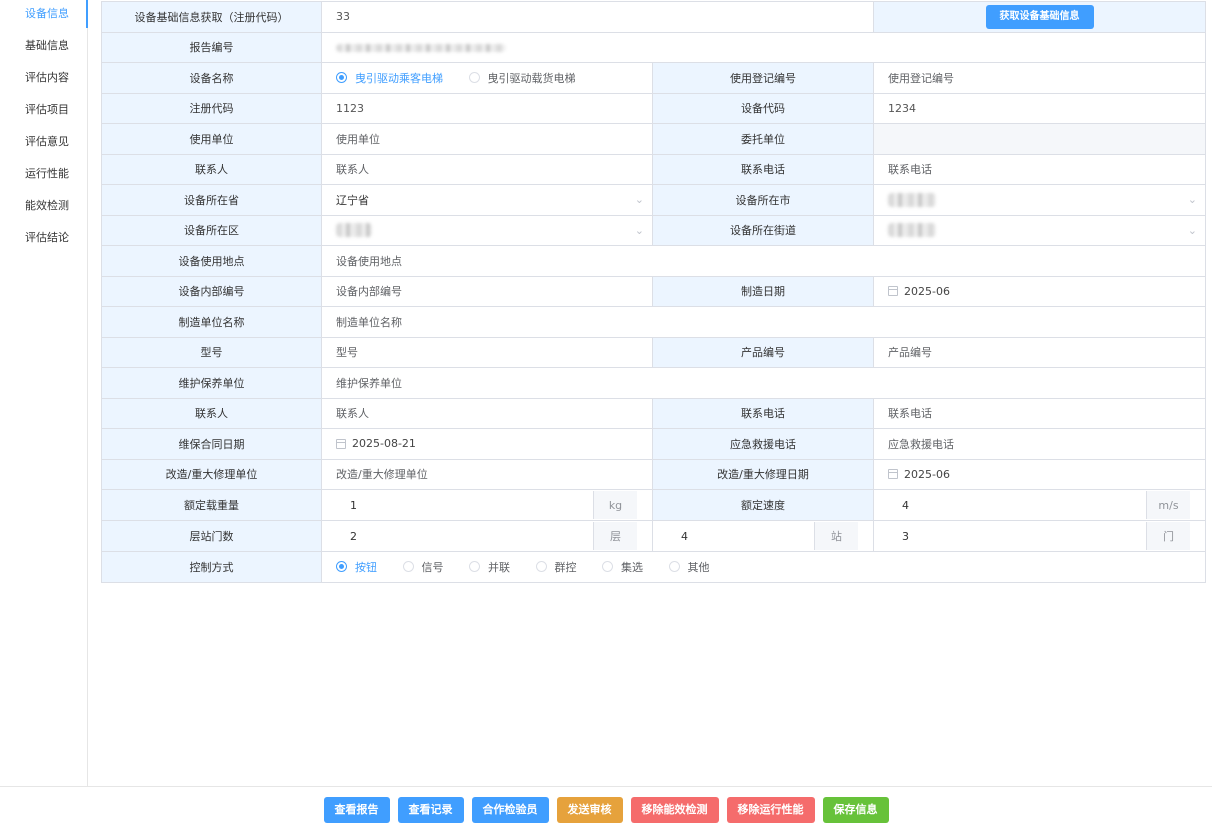 This screenshot has height=833, width=1212. I want to click on province-select: 辽宁省 ⌄, so click(487, 200).